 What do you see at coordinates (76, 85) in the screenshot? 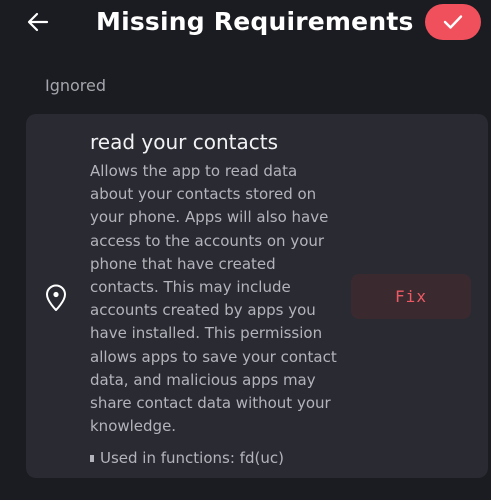
I see `section-label-ignored: Ignored` at bounding box center [76, 85].